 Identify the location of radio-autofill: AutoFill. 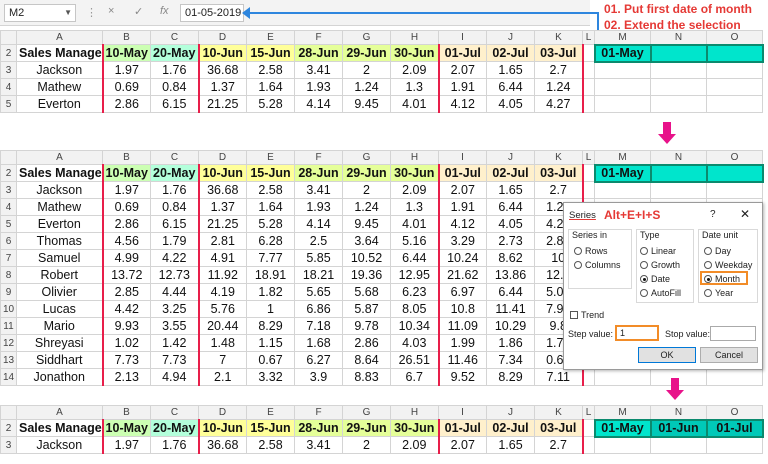
(660, 293).